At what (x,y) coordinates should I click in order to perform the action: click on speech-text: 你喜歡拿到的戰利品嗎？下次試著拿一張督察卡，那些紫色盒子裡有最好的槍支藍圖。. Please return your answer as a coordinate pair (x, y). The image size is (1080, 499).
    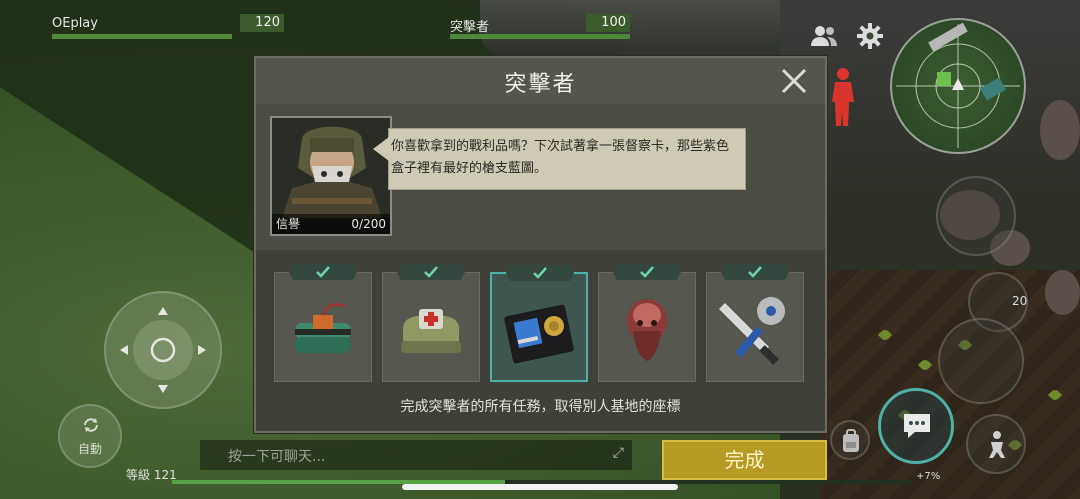
    Looking at the image, I should click on (560, 157).